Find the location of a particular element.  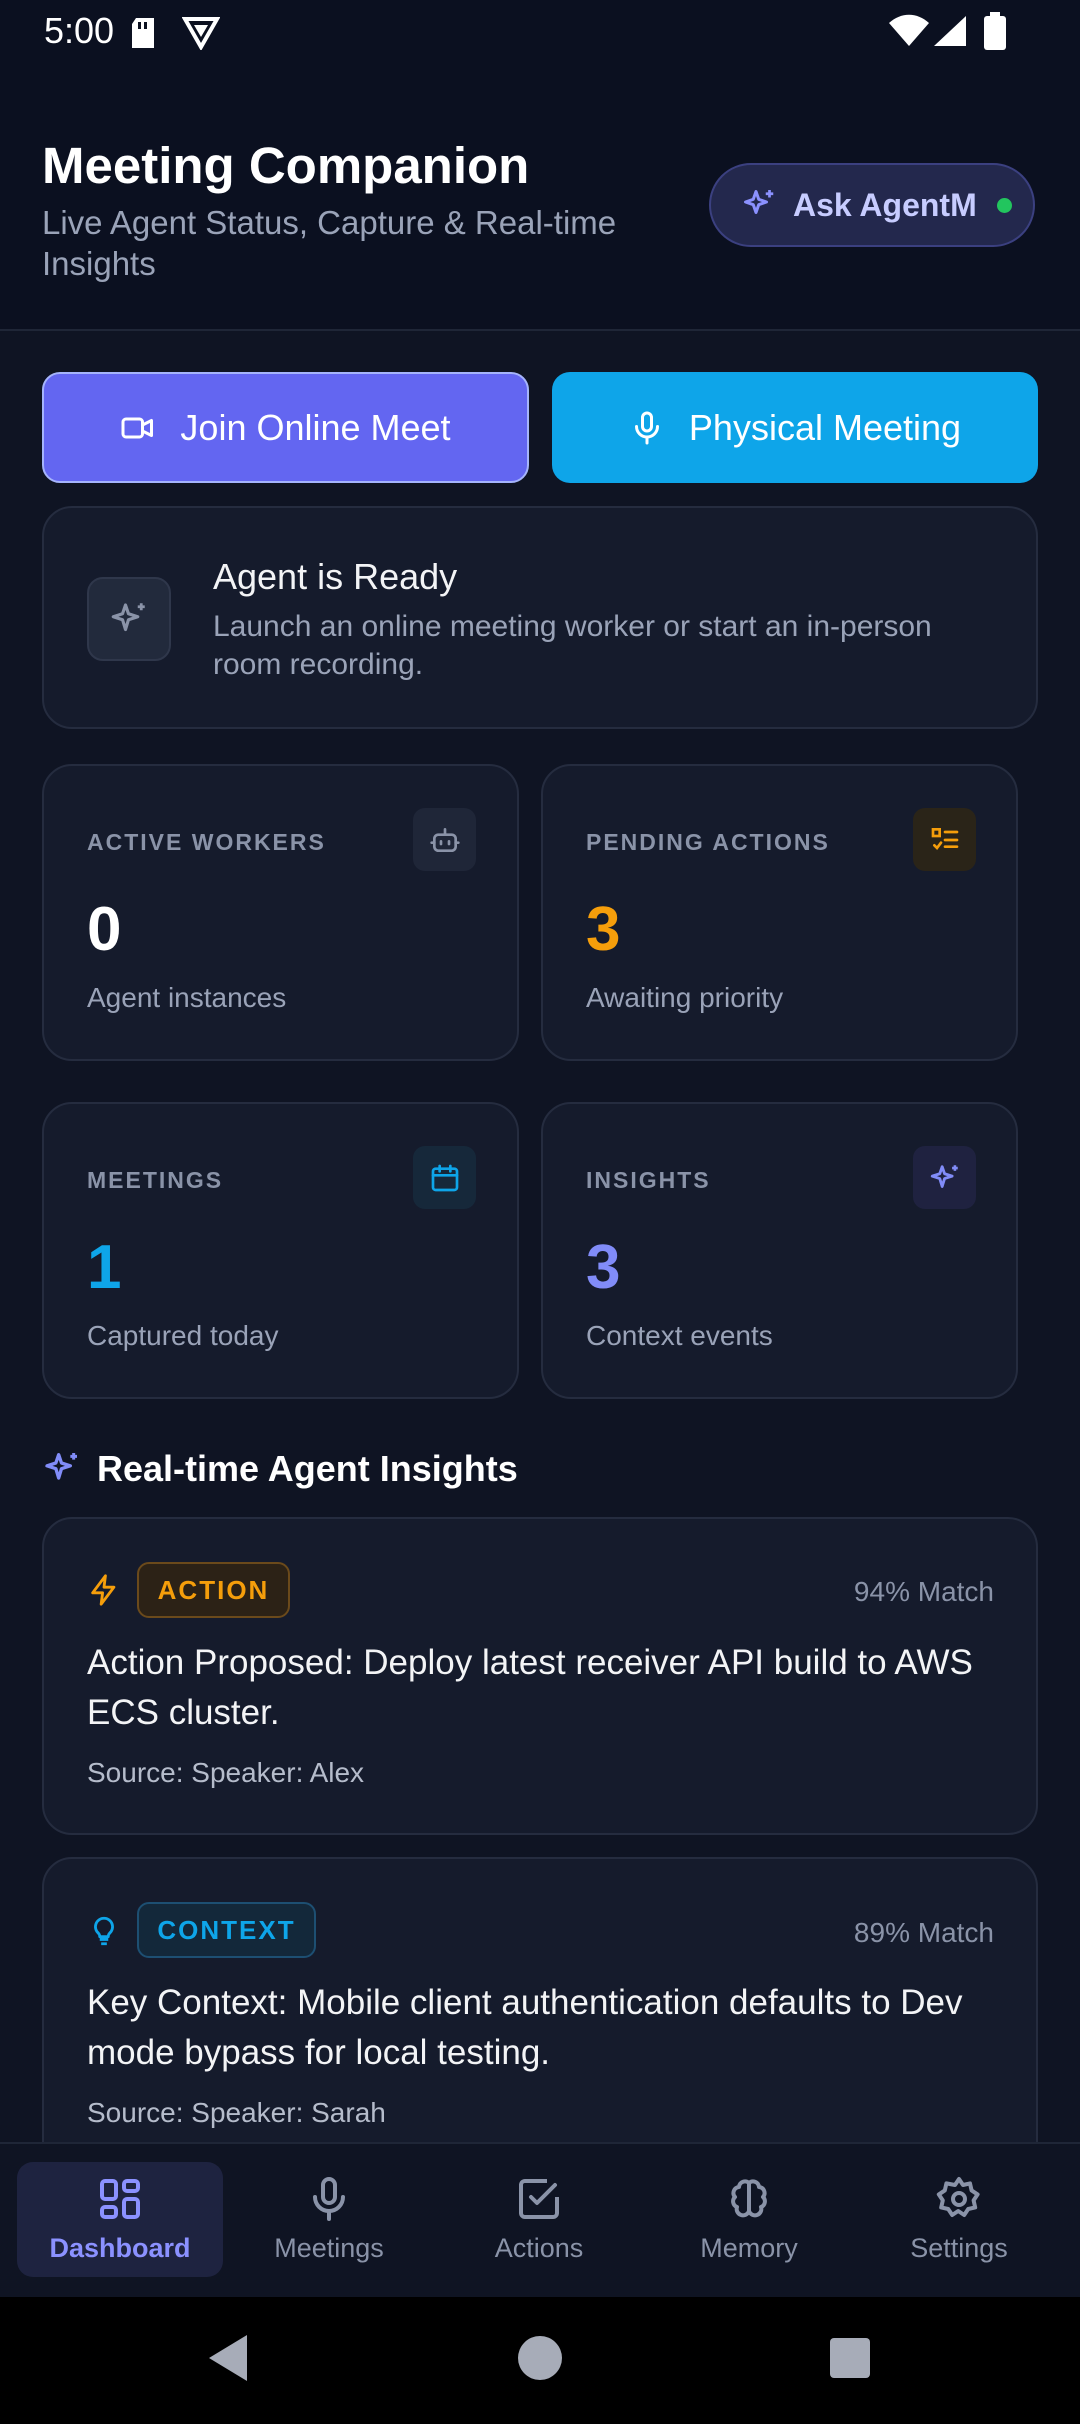

bolt-icon is located at coordinates (103, 1590).